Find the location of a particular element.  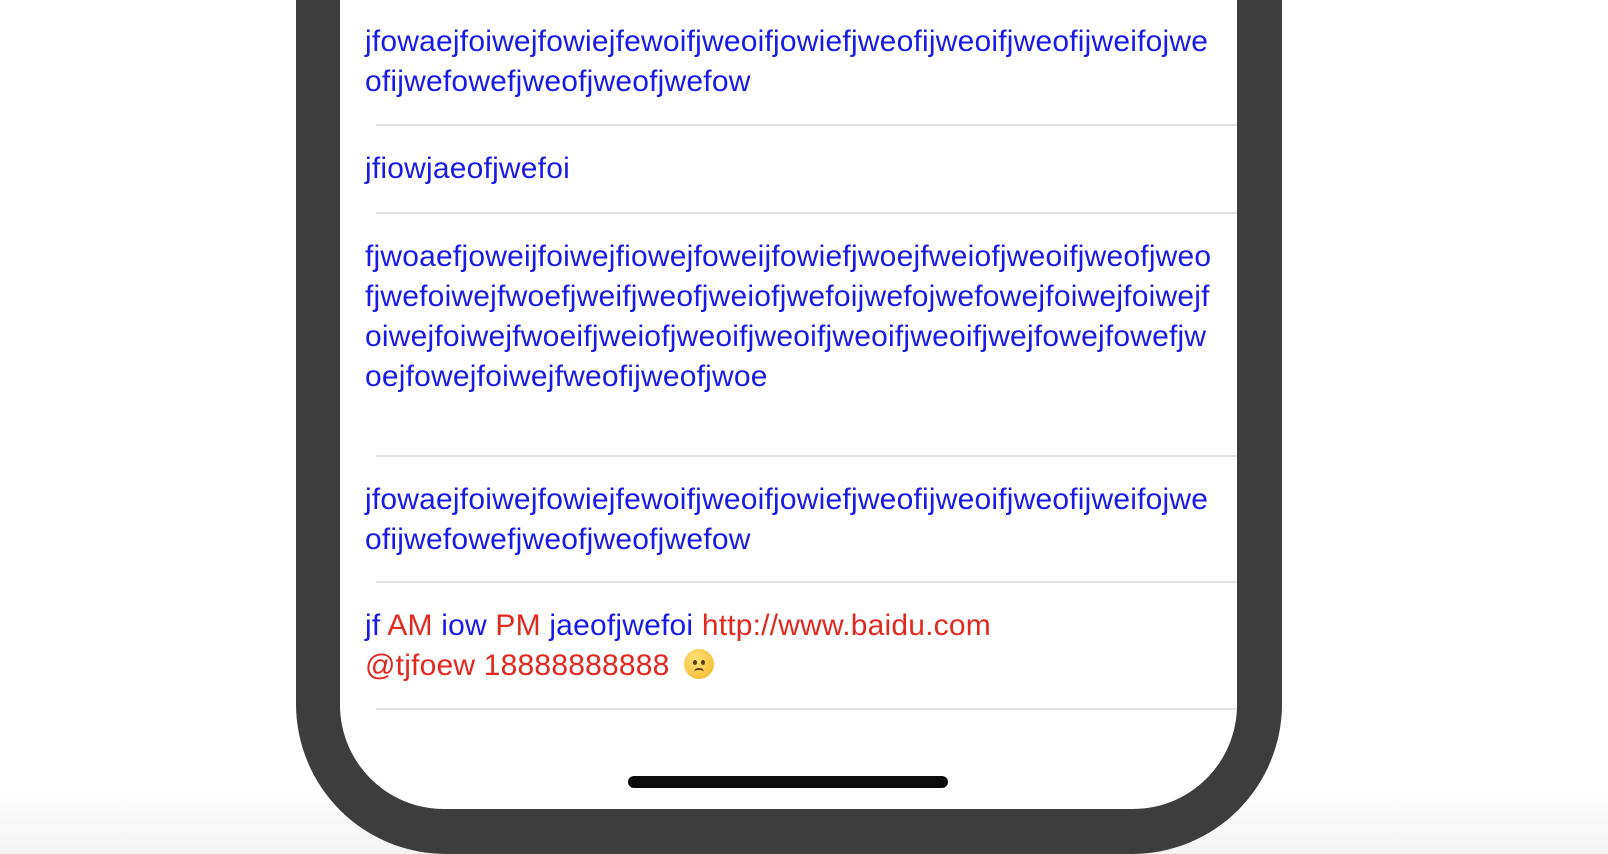

cell-separator is located at coordinates (806, 709).